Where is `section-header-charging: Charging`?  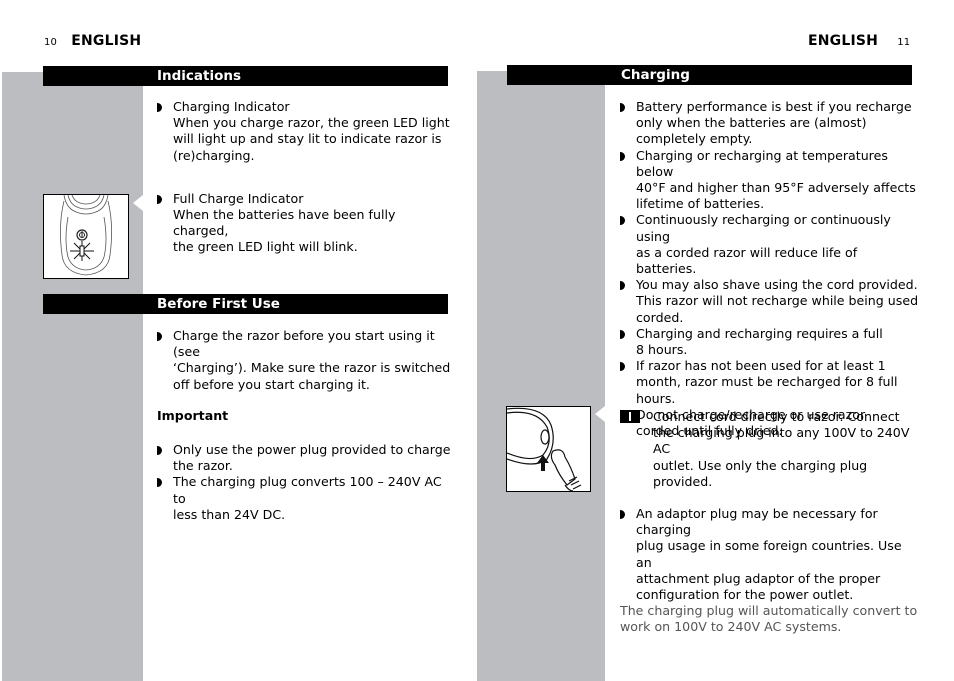
section-header-charging: Charging is located at coordinates (709, 75).